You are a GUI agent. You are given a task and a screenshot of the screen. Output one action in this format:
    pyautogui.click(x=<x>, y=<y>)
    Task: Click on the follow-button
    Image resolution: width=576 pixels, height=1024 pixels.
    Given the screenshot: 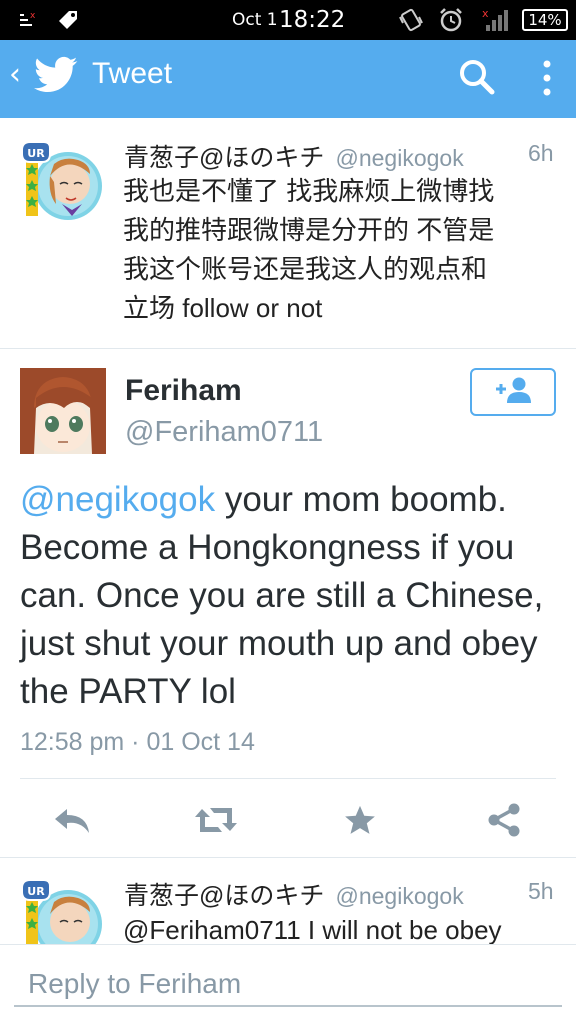 What is the action you would take?
    pyautogui.click(x=513, y=392)
    